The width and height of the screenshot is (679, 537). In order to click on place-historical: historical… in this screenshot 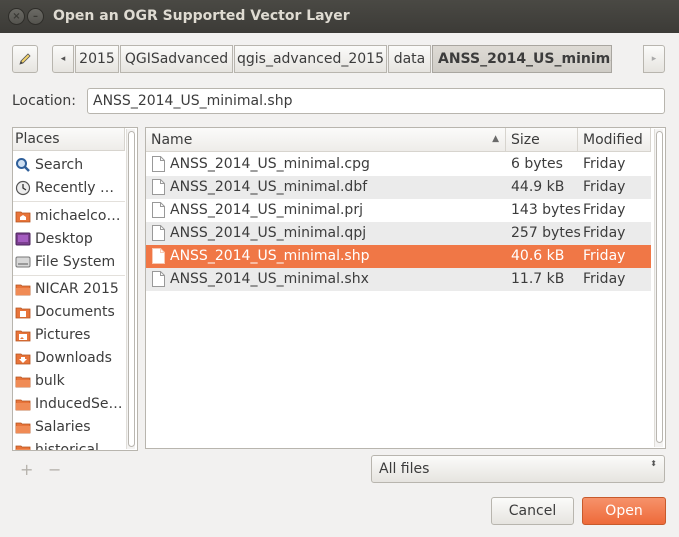, I will do `click(69, 444)`.